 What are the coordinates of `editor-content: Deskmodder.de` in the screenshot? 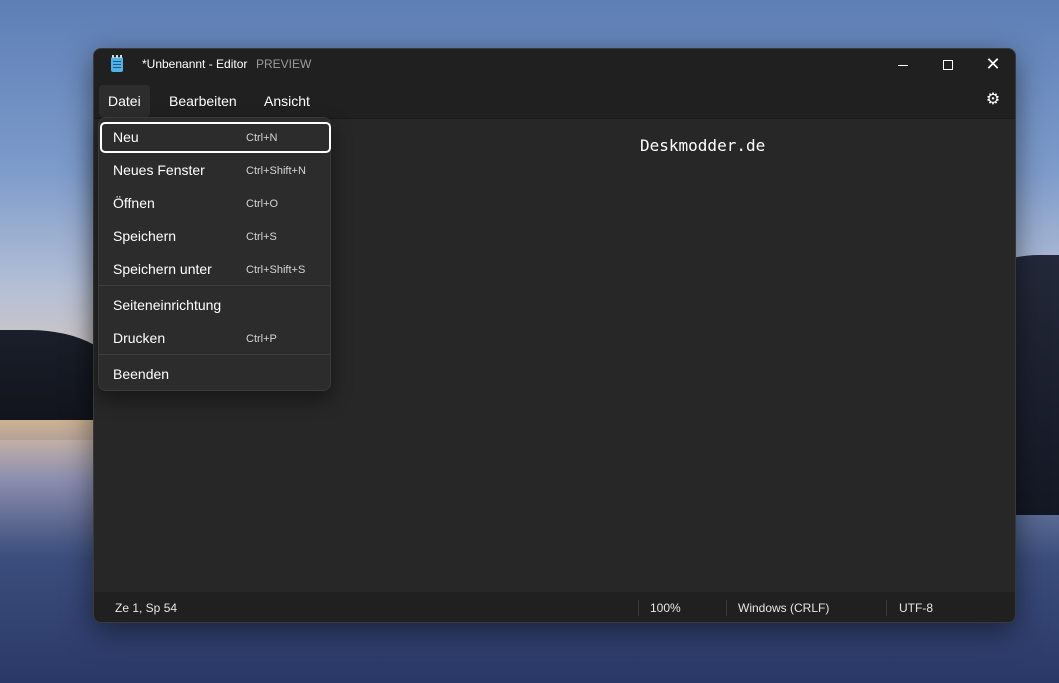 It's located at (702, 145).